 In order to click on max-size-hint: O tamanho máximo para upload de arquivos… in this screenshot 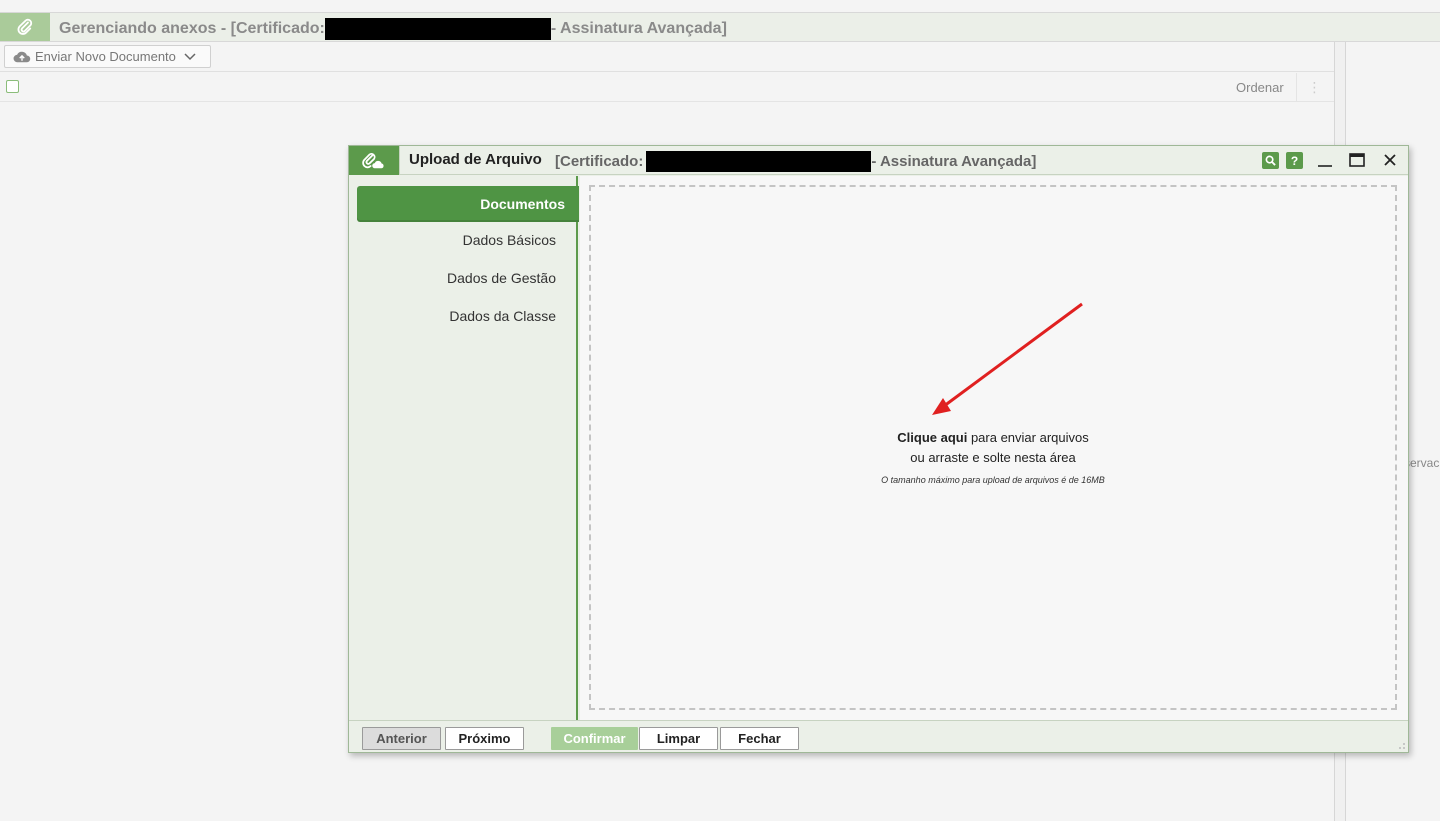, I will do `click(993, 480)`.